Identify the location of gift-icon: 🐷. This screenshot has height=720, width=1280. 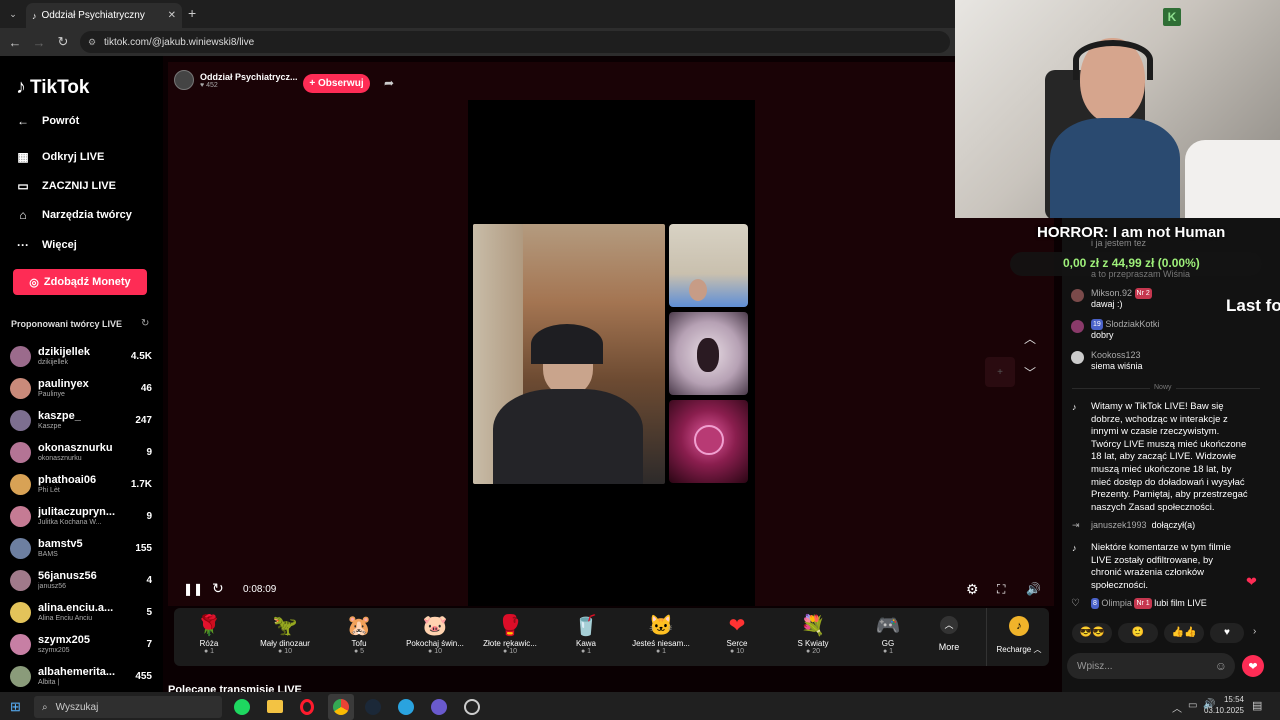
(435, 626).